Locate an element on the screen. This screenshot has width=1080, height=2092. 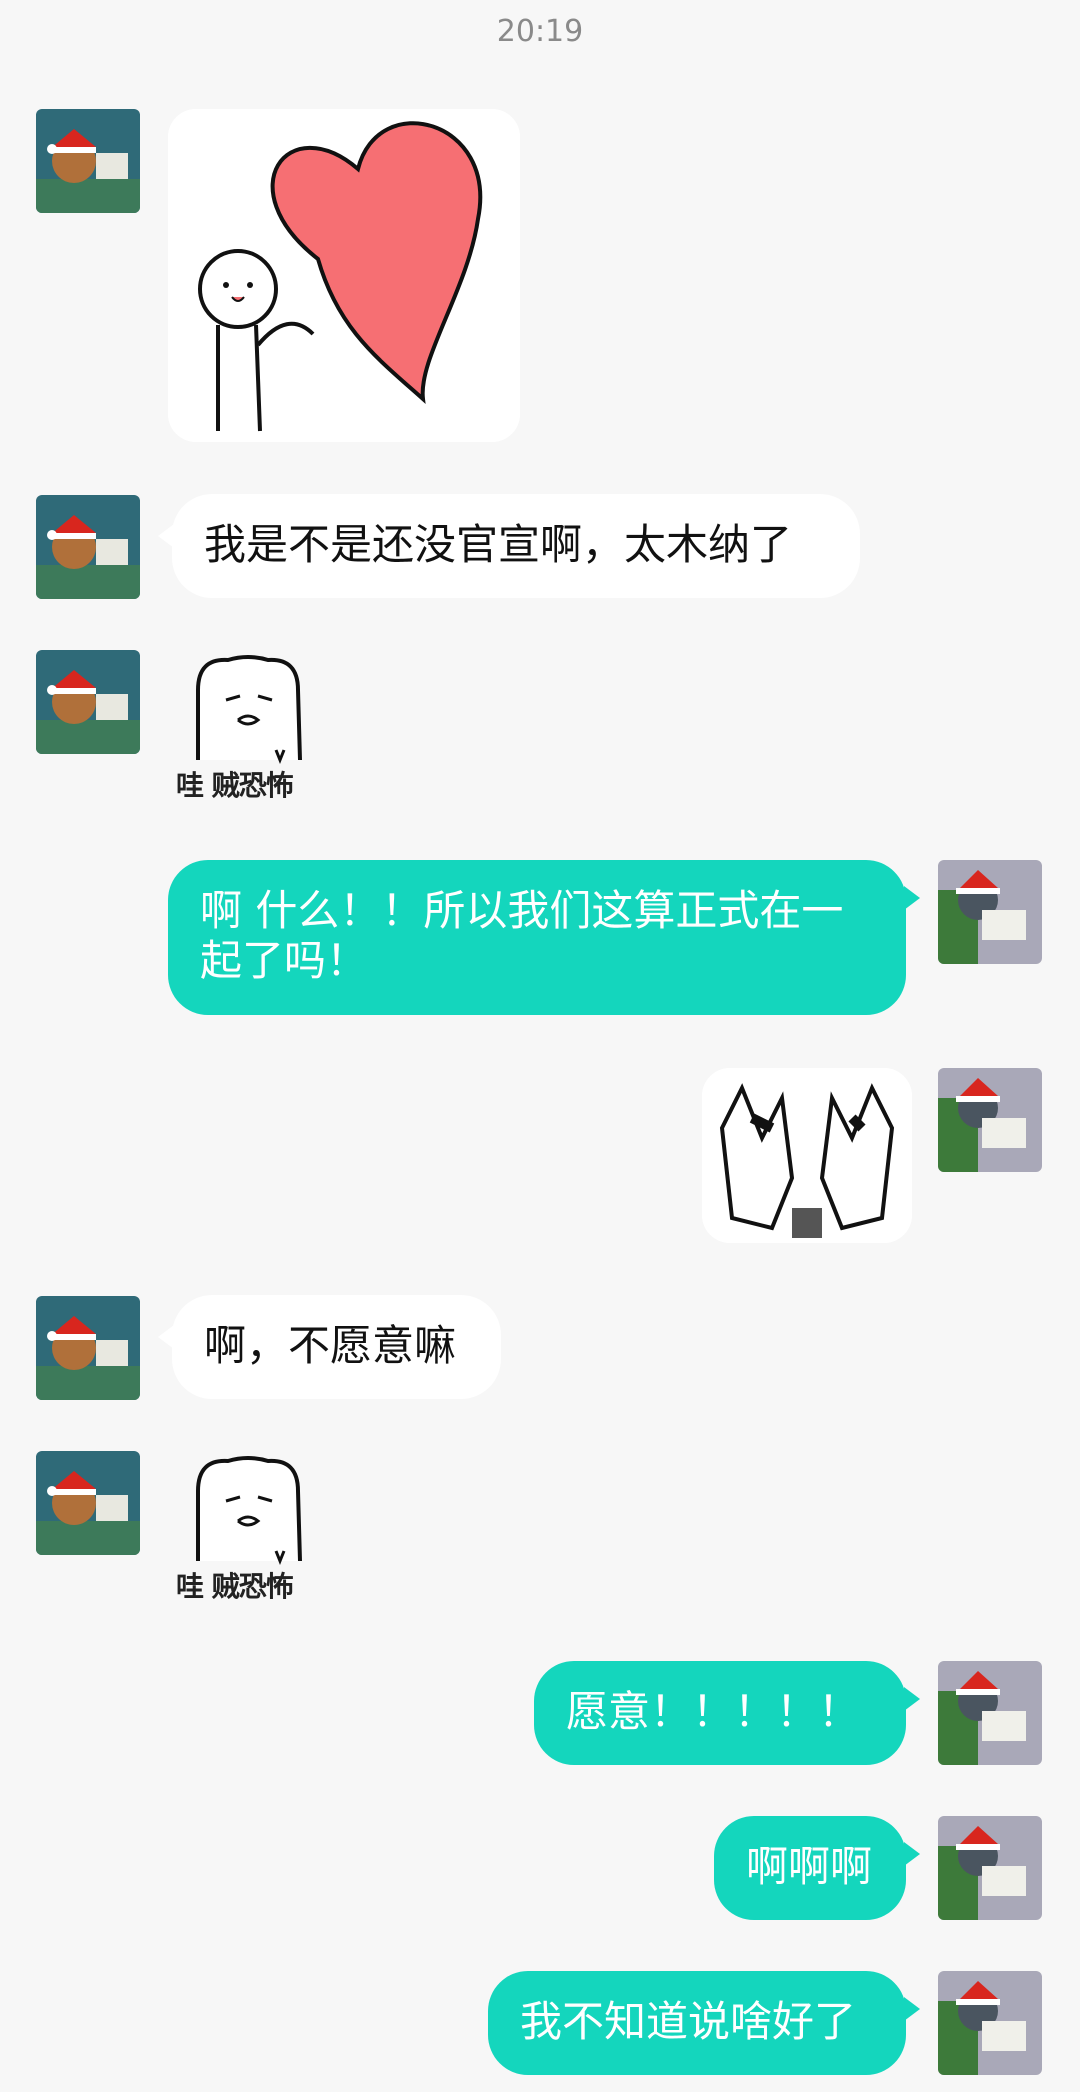
outgoing-message-bubble: 啊啊啊 is located at coordinates (817, 1868).